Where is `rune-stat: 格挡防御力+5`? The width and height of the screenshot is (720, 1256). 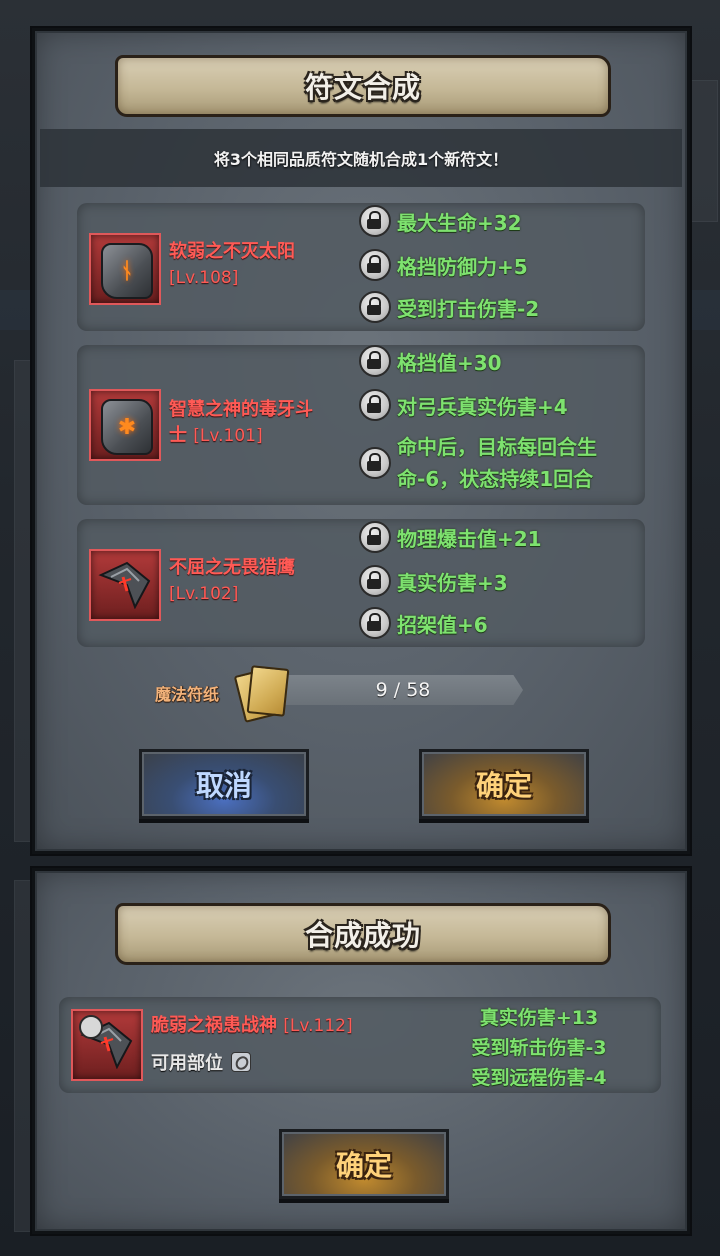 rune-stat: 格挡防御力+5 is located at coordinates (443, 265).